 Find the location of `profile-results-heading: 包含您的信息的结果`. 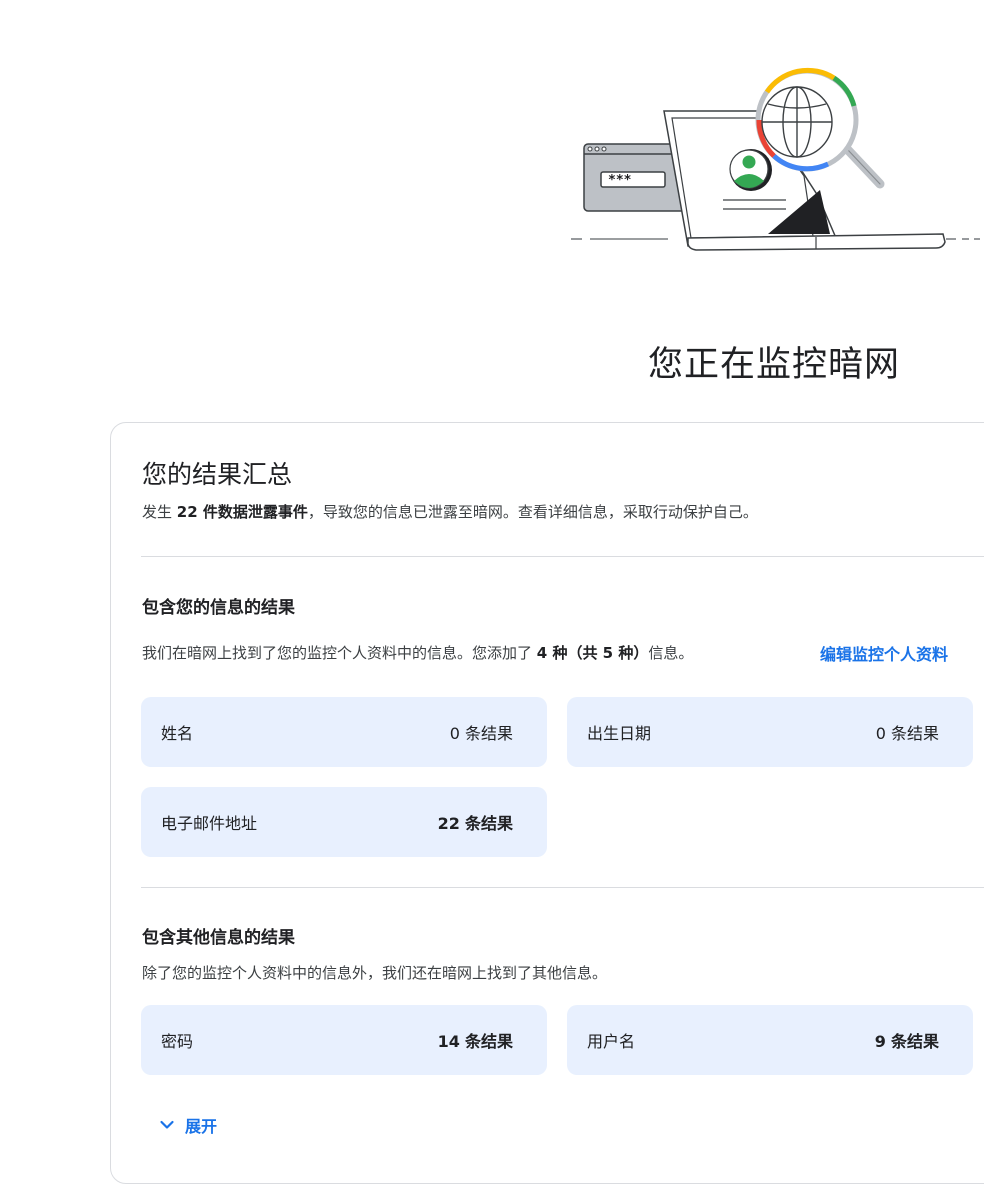

profile-results-heading: 包含您的信息的结果 is located at coordinates (218, 608).